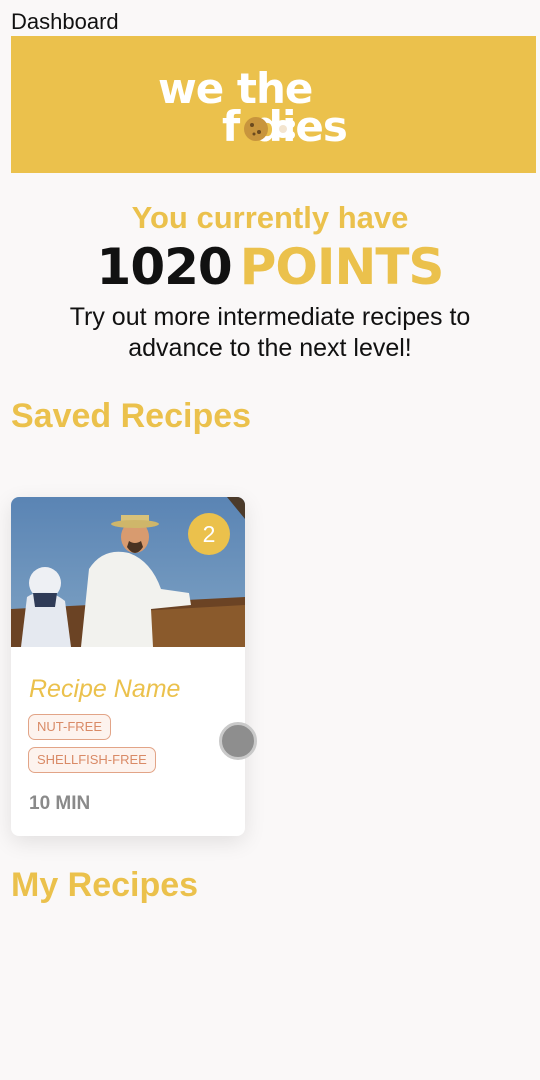 The height and width of the screenshot is (1080, 540). I want to click on dietary-tag-nut-free: NUT-FREE, so click(69, 727).